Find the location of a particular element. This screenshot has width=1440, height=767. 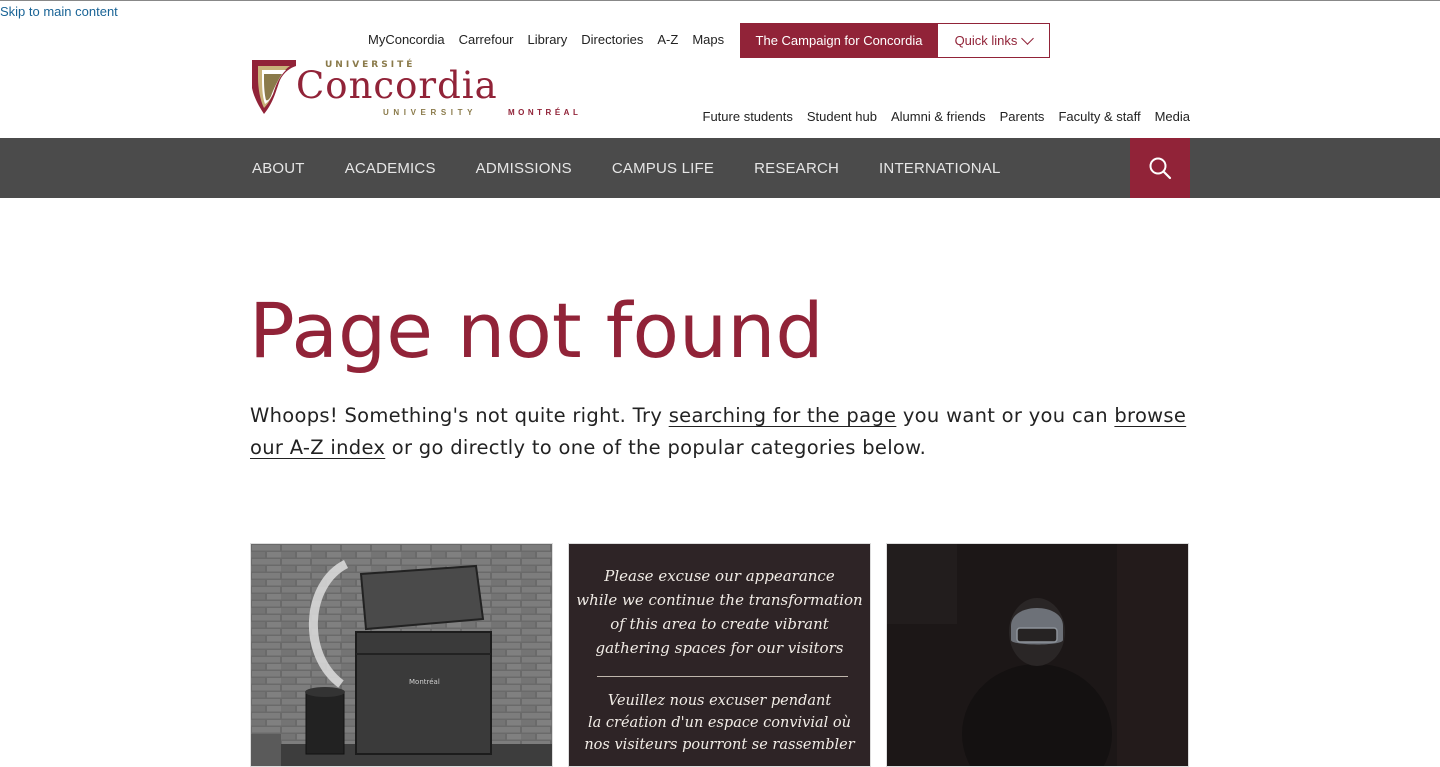

sign-fr-line-3: nos visiteurs pourront se rassembler is located at coordinates (719, 745).